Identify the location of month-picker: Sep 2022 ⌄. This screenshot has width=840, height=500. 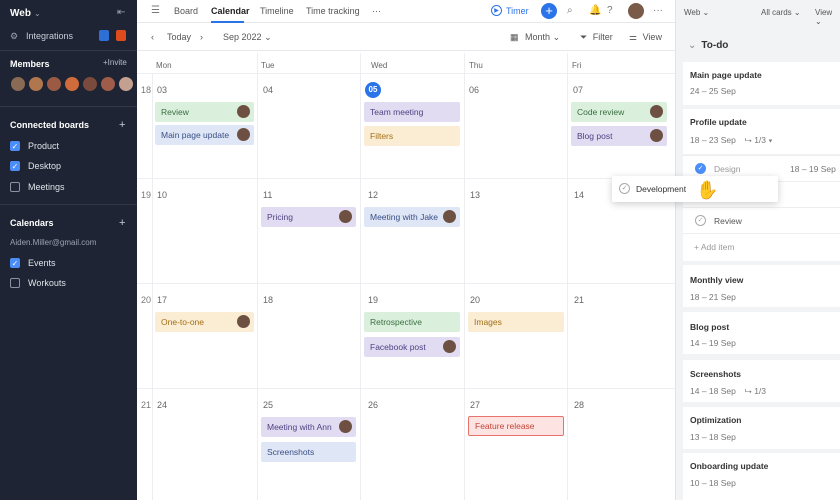
(247, 37).